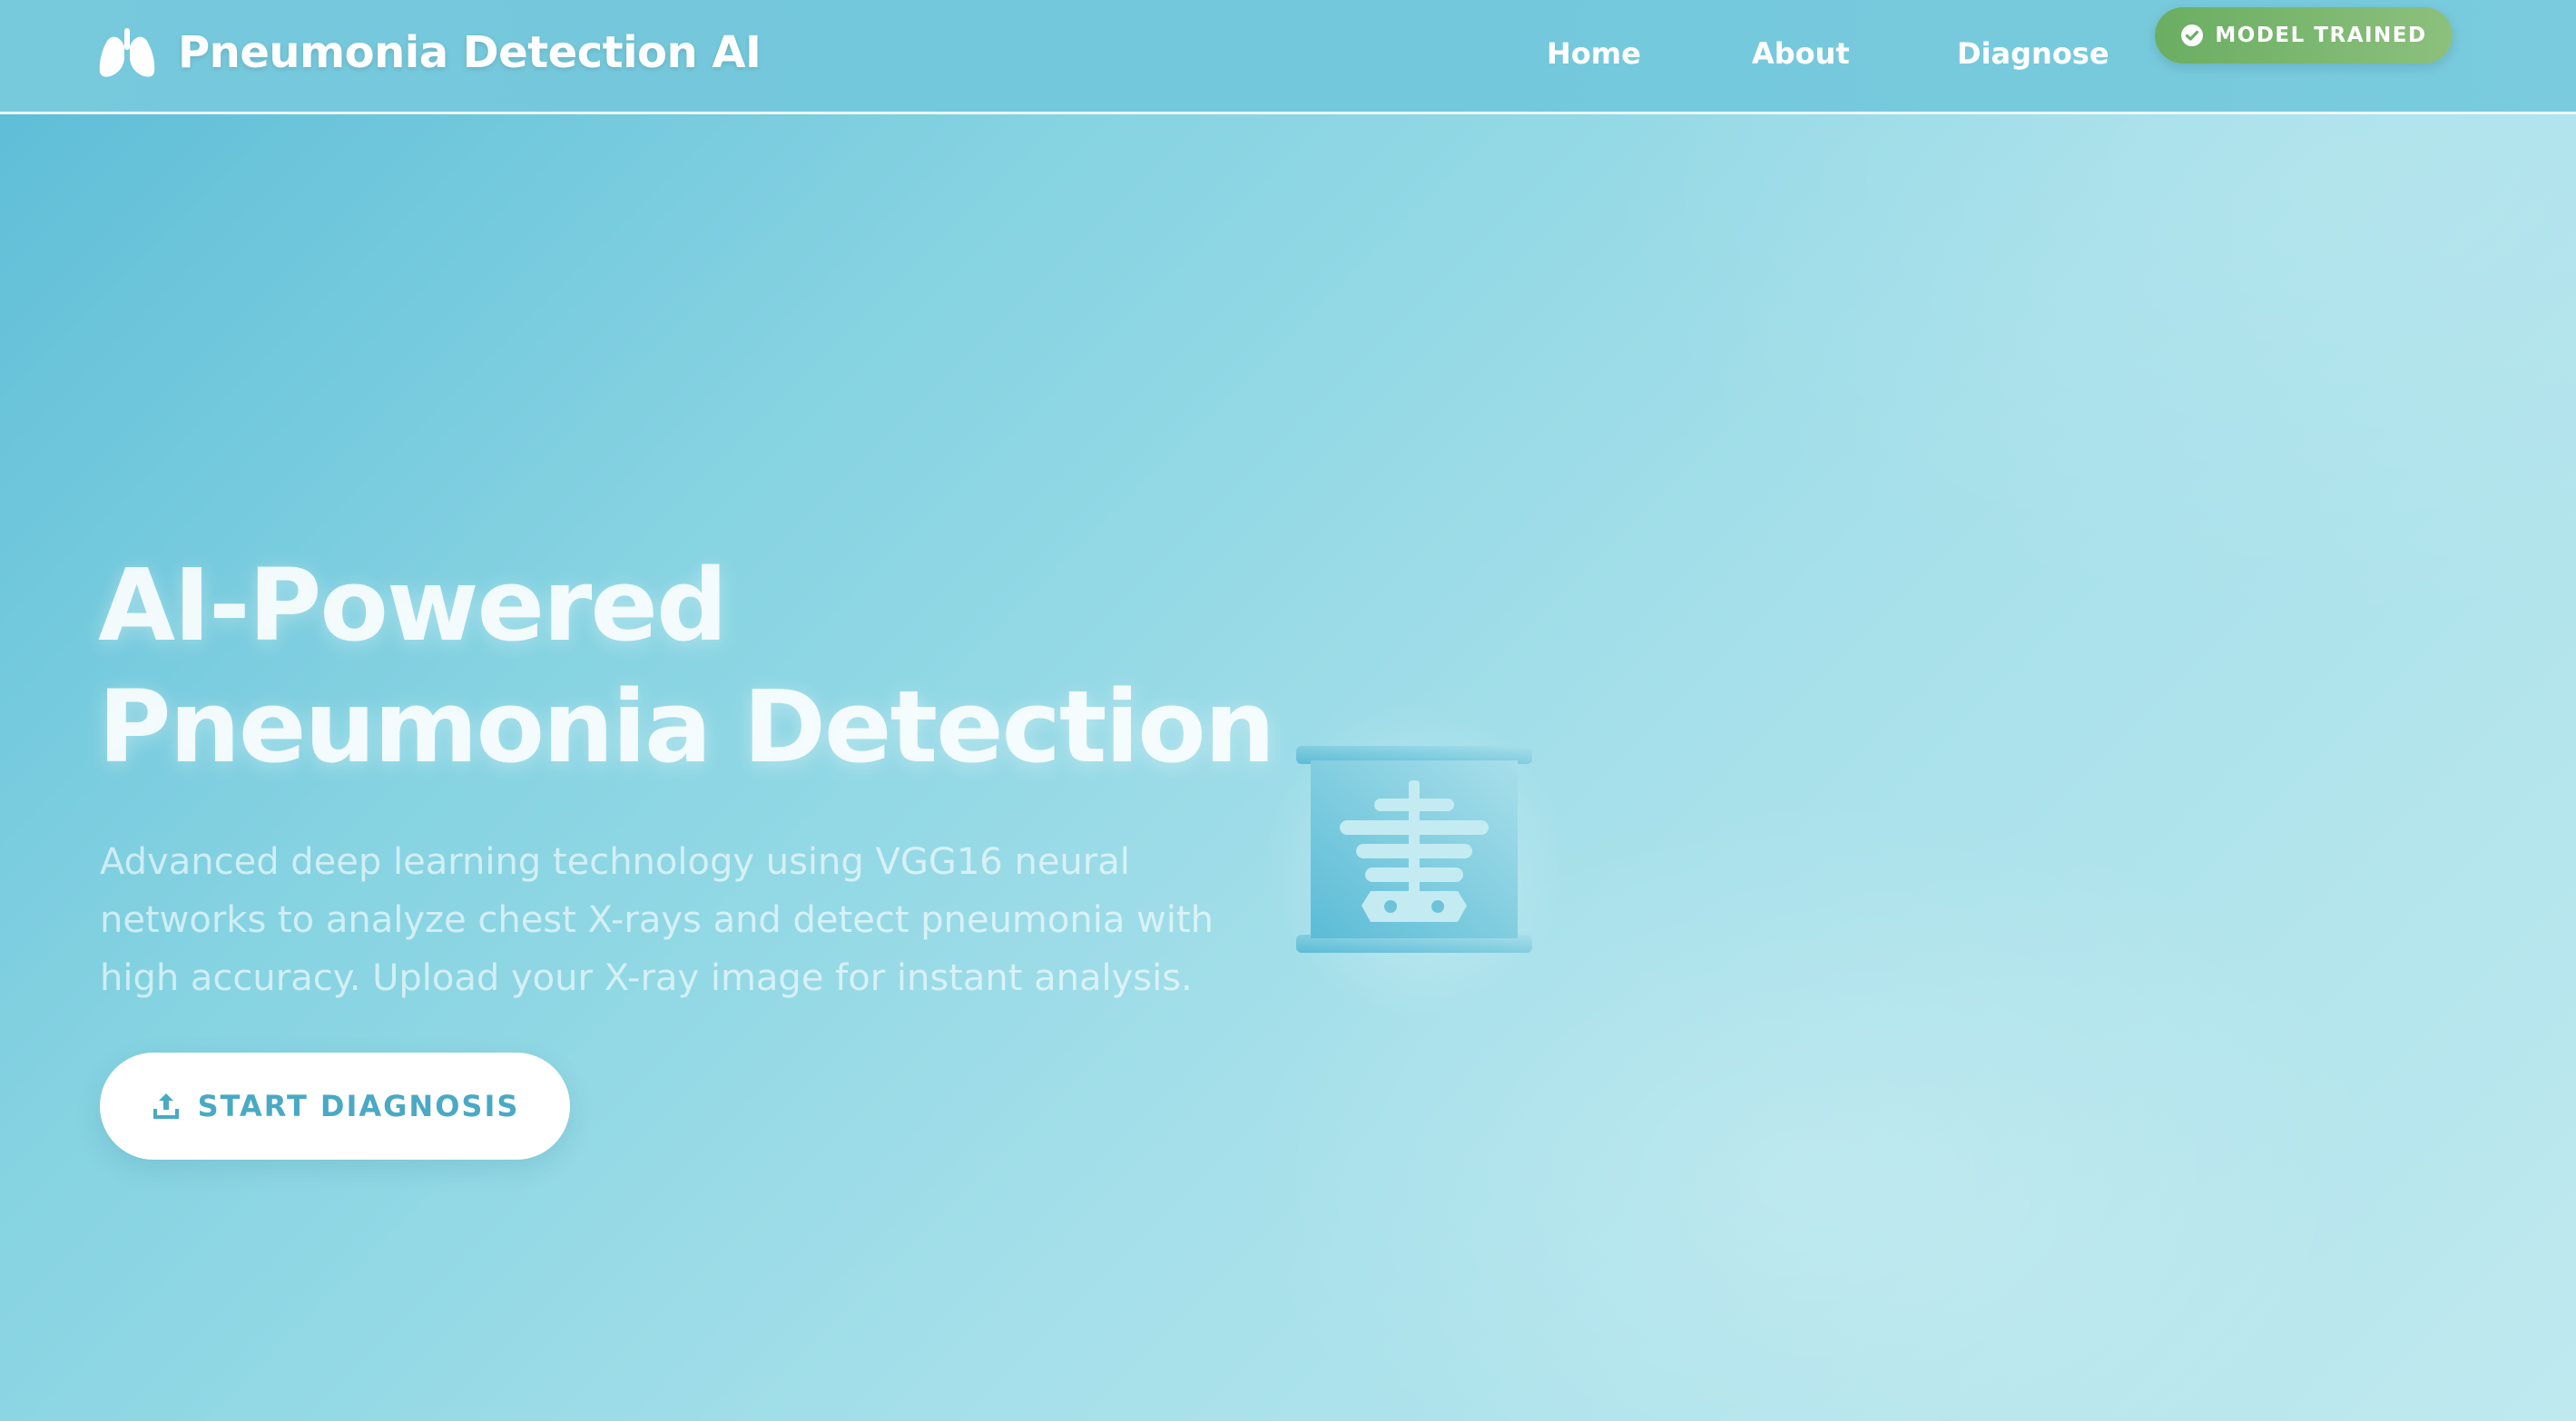 Image resolution: width=2576 pixels, height=1421 pixels. I want to click on brand: Pneumonia Detection AI, so click(429, 53).